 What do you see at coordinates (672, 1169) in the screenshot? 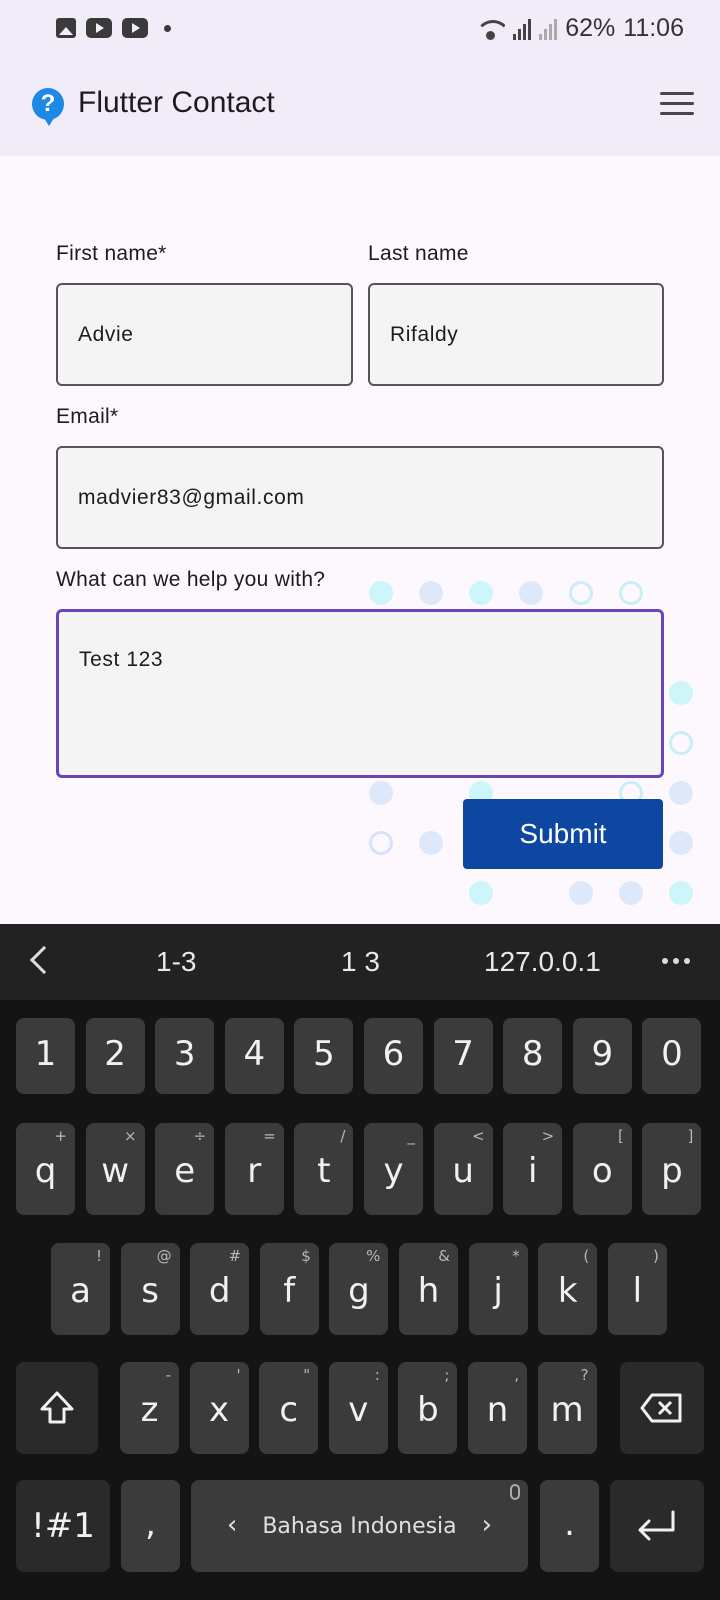
I see `key-p: p]` at bounding box center [672, 1169].